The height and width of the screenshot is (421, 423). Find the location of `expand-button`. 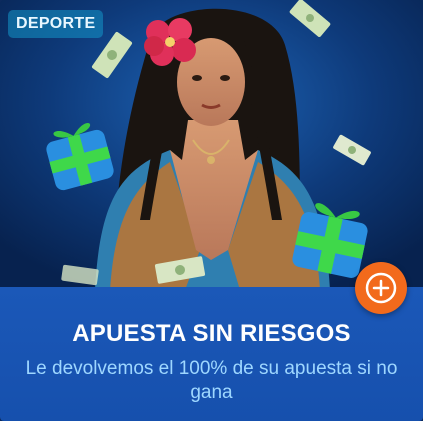

expand-button is located at coordinates (381, 288).